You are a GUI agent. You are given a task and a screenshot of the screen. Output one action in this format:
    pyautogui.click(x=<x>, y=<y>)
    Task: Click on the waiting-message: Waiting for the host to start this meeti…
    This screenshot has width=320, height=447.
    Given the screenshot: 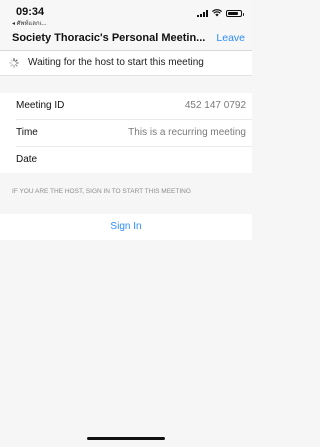 What is the action you would take?
    pyautogui.click(x=116, y=62)
    